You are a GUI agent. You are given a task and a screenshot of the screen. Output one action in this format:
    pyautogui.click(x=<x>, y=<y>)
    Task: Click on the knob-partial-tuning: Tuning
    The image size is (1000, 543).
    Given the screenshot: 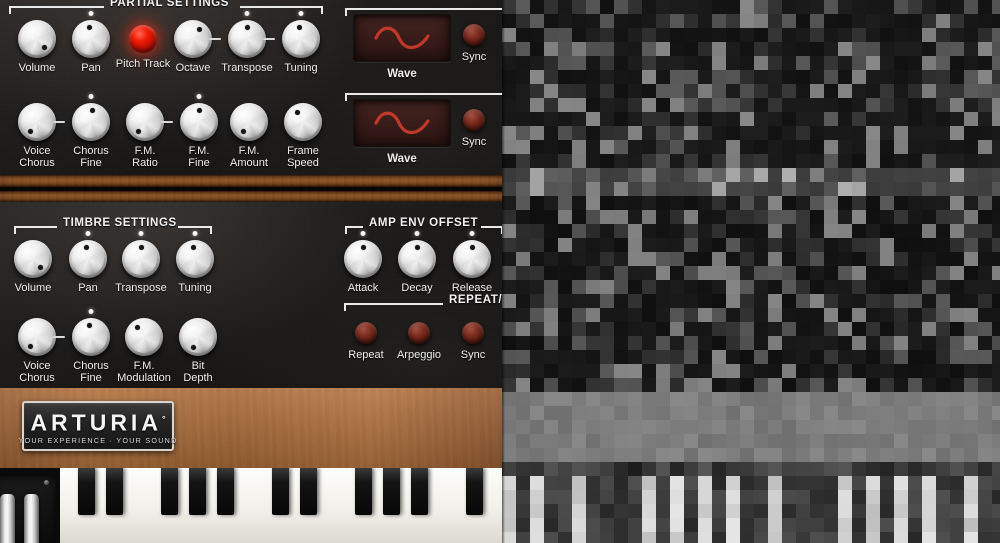 What is the action you would take?
    pyautogui.click(x=301, y=42)
    